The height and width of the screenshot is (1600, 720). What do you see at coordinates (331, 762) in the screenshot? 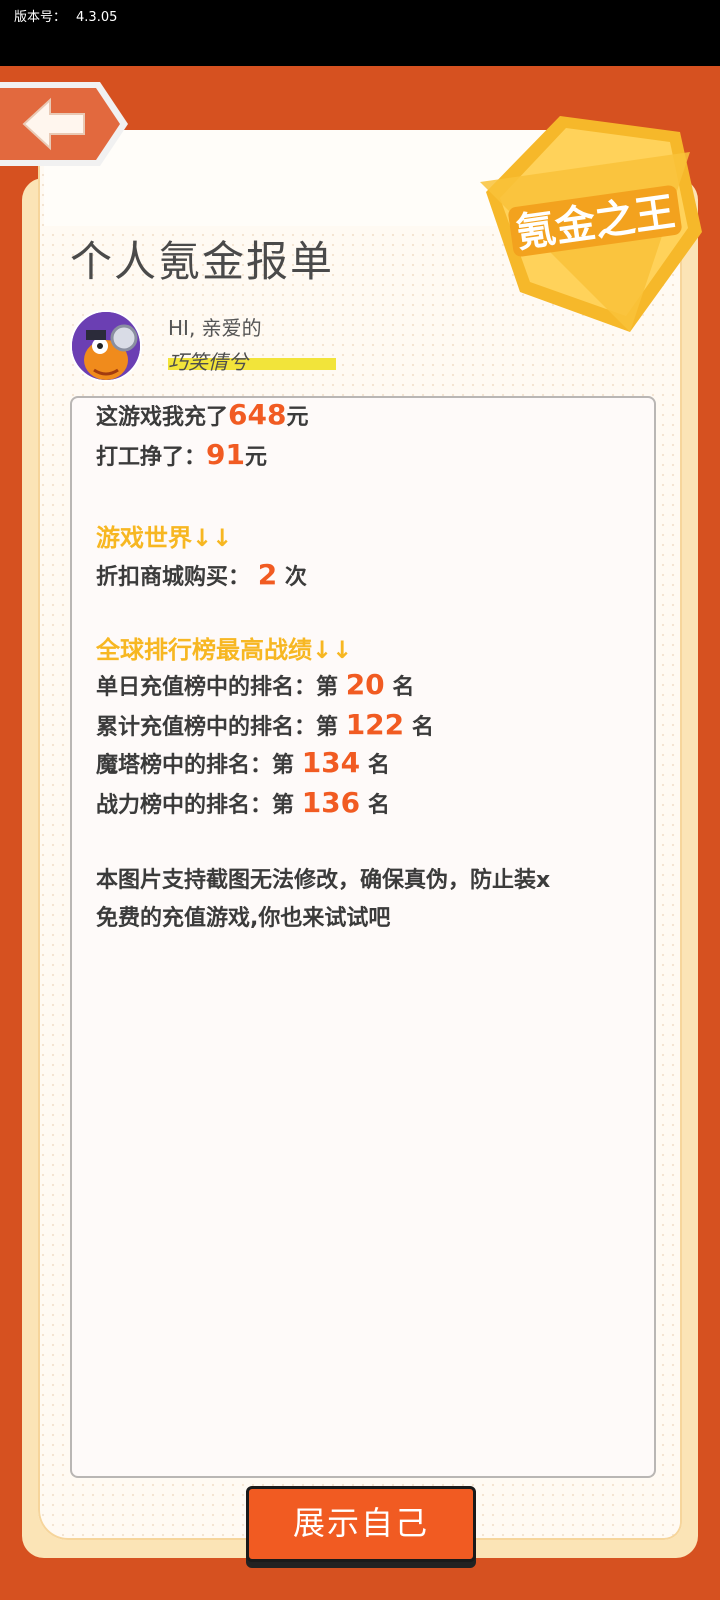
I see `tower-rank-value: 134` at bounding box center [331, 762].